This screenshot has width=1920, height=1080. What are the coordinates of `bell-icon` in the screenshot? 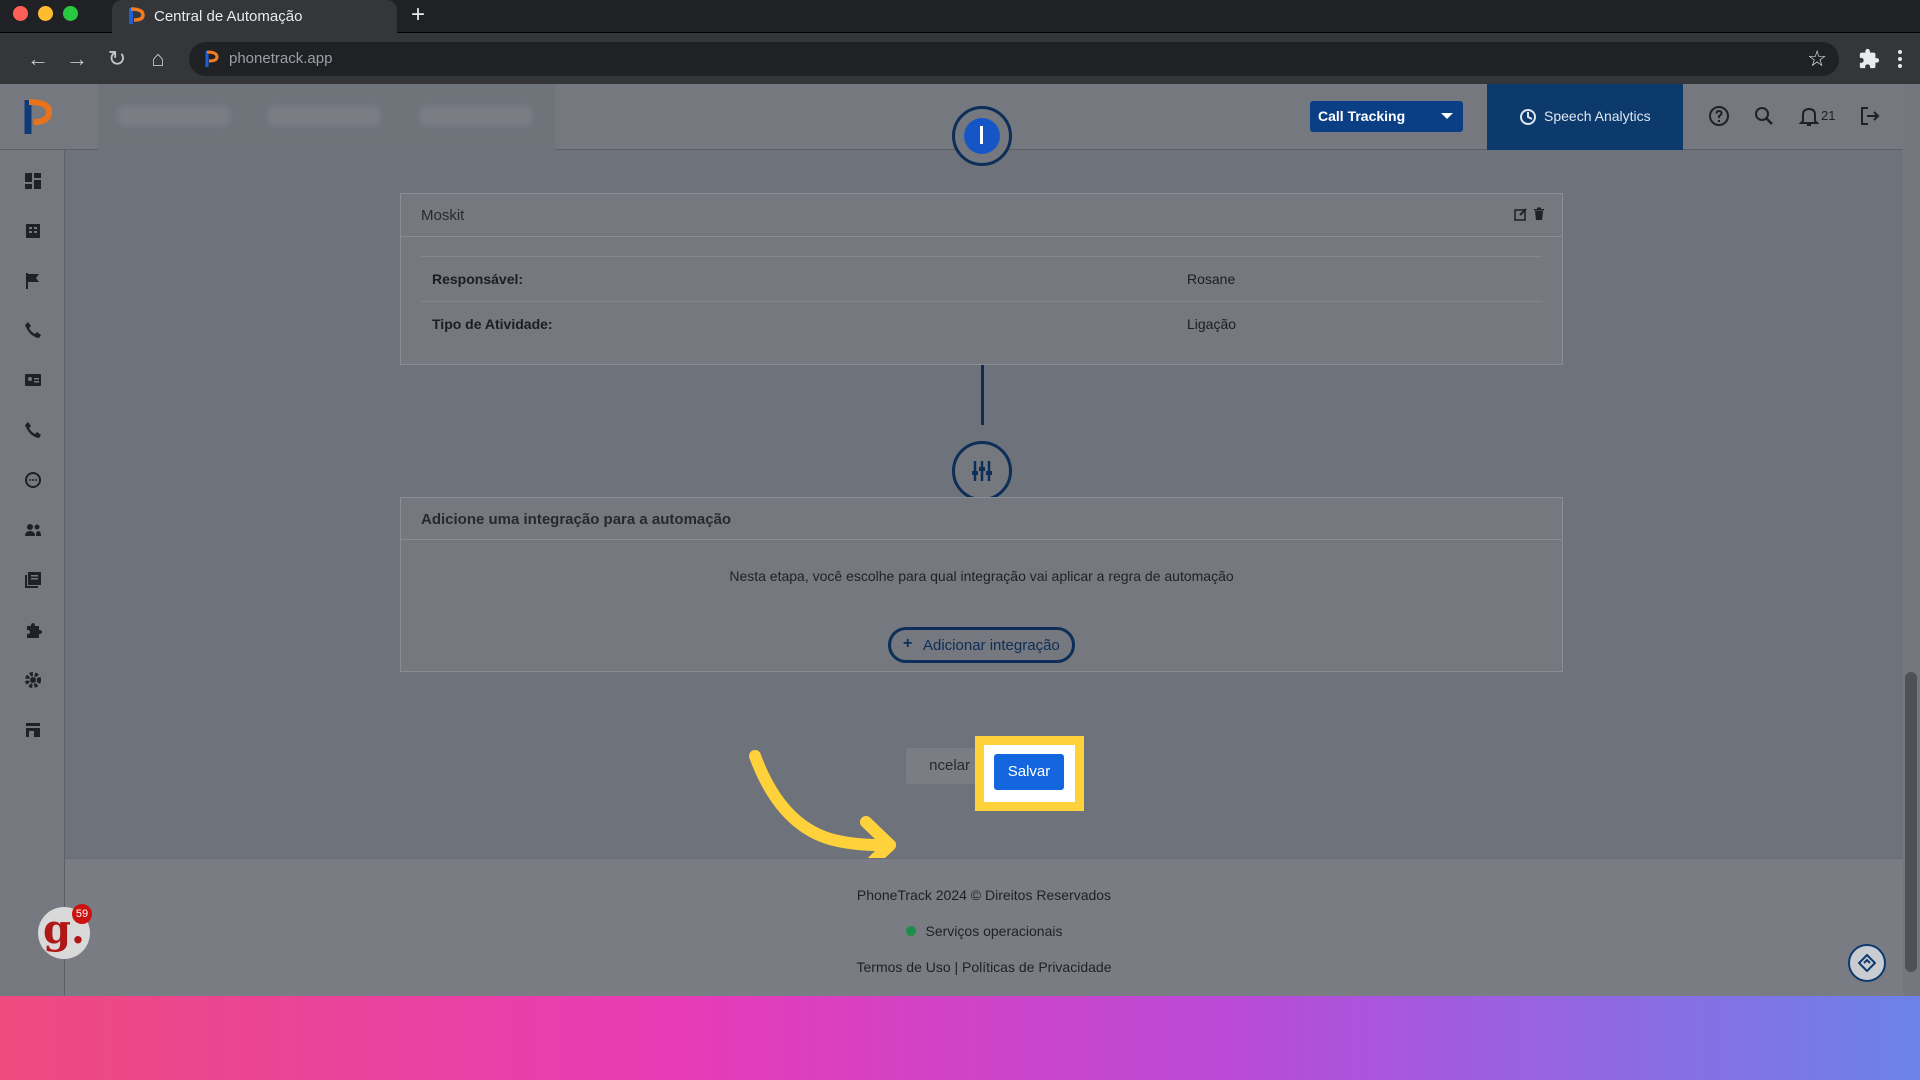 It's located at (1809, 116).